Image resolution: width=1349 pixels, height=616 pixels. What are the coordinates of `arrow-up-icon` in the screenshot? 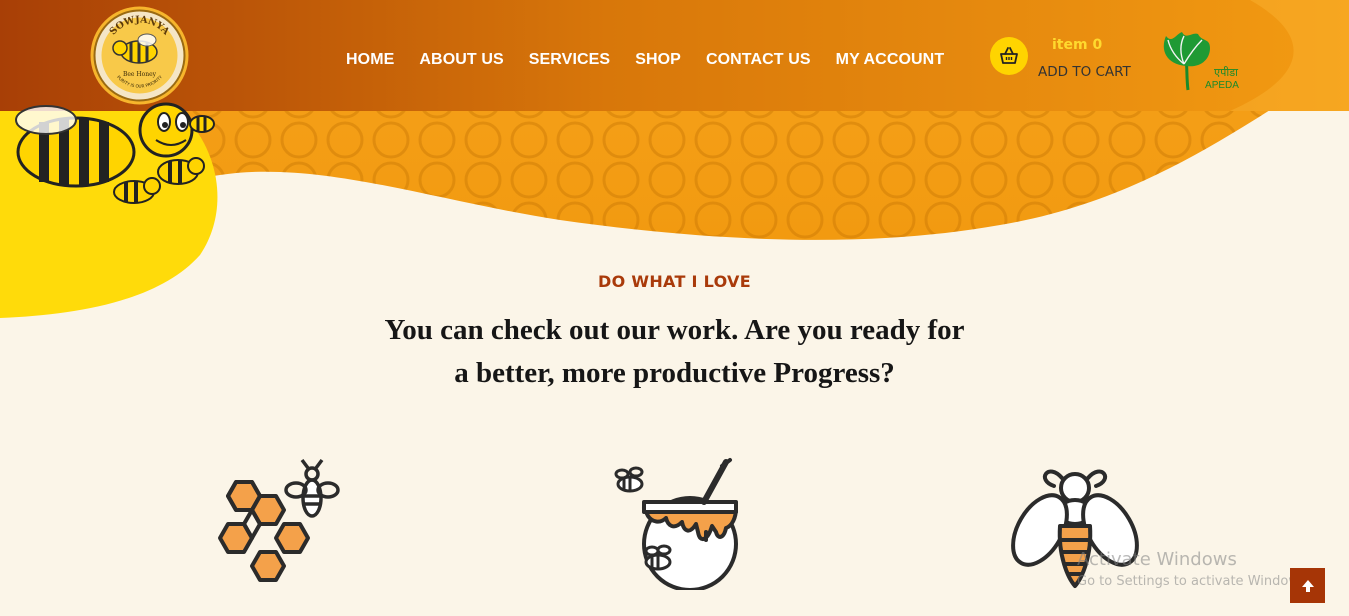 It's located at (1307, 585).